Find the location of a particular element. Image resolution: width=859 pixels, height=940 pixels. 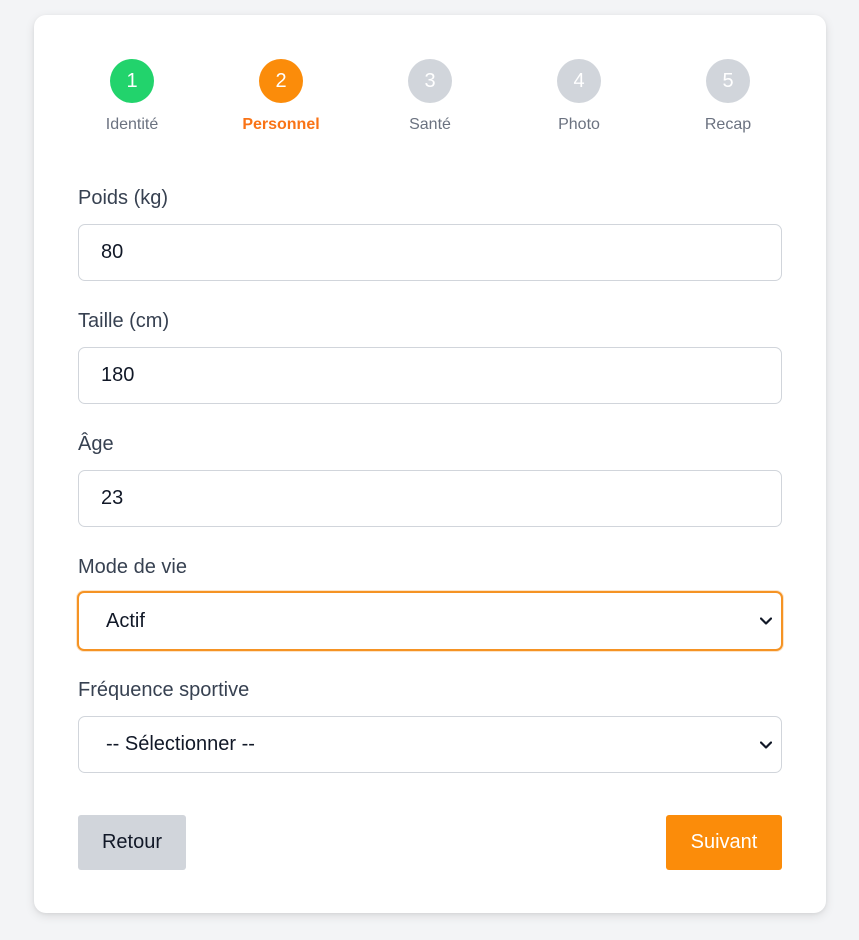

weight-field-group: Poids (kg) 80 is located at coordinates (430, 233).